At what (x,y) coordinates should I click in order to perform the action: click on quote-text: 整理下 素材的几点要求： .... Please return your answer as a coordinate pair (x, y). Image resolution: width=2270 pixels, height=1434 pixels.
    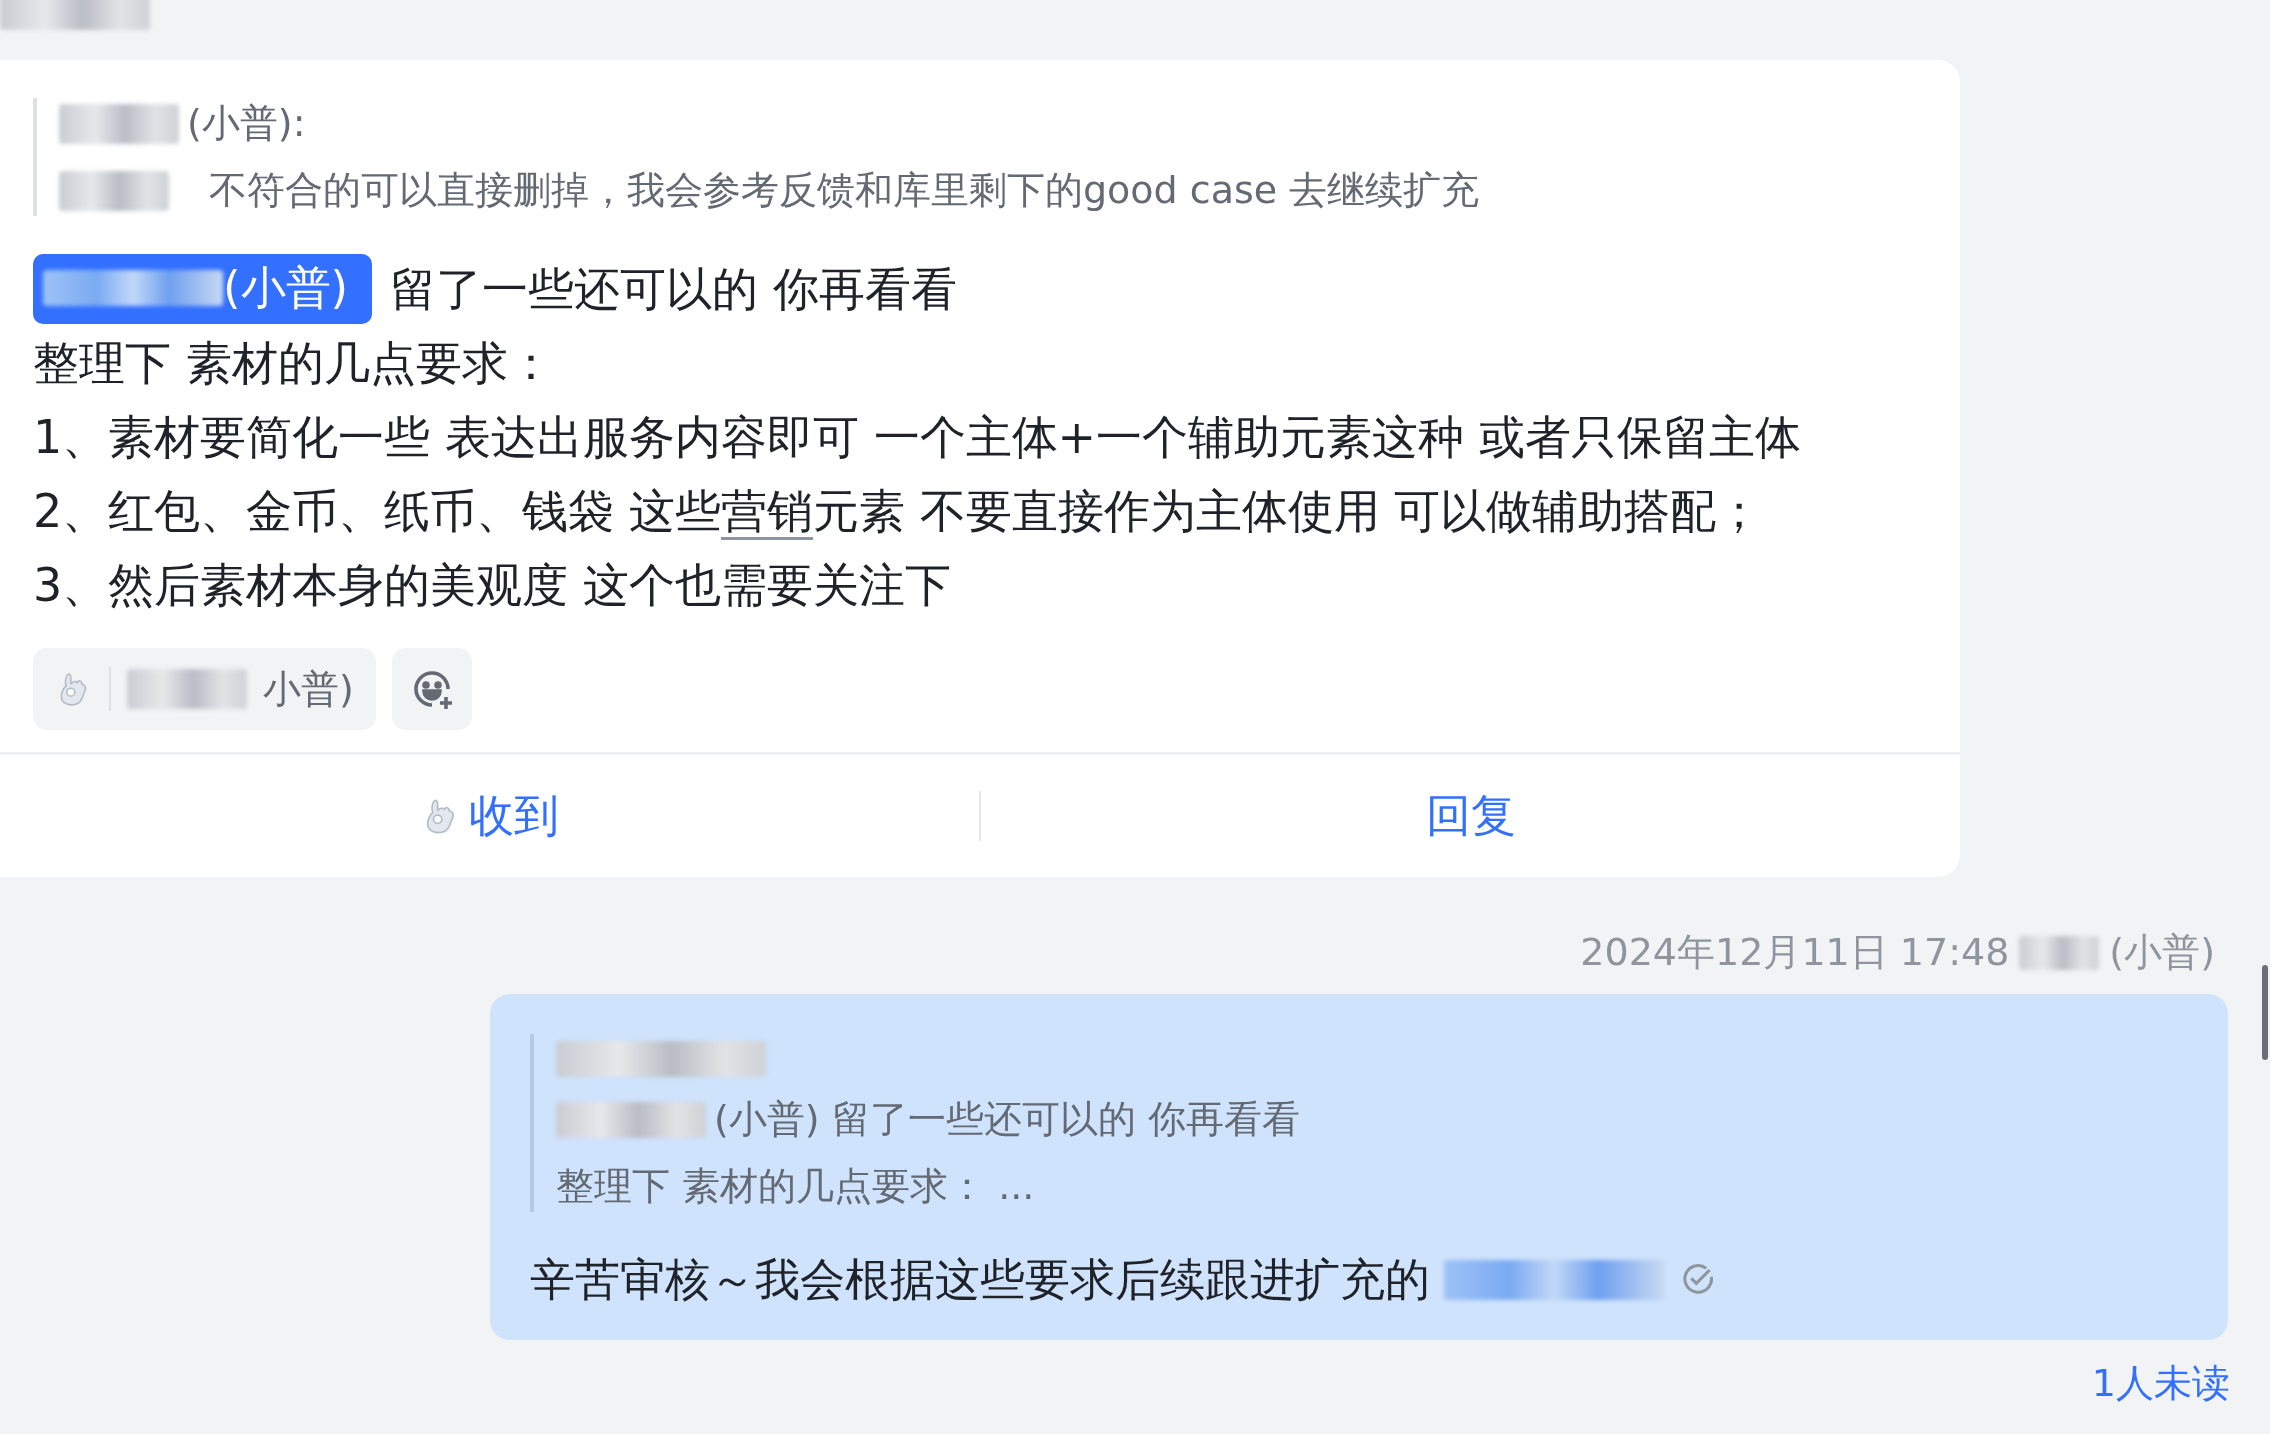
    Looking at the image, I should click on (795, 1186).